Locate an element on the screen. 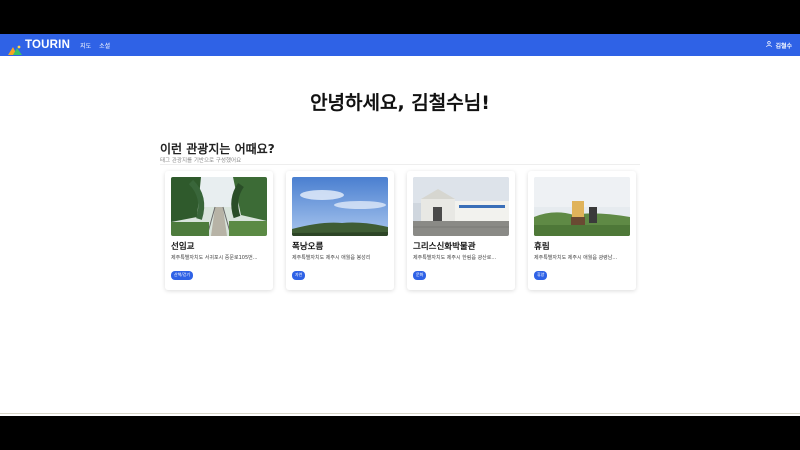 Image resolution: width=800 pixels, height=450 pixels. place-card: 휴림 제주특별자치도 제주시 애월읍 광령남... 휴양 is located at coordinates (582, 230).